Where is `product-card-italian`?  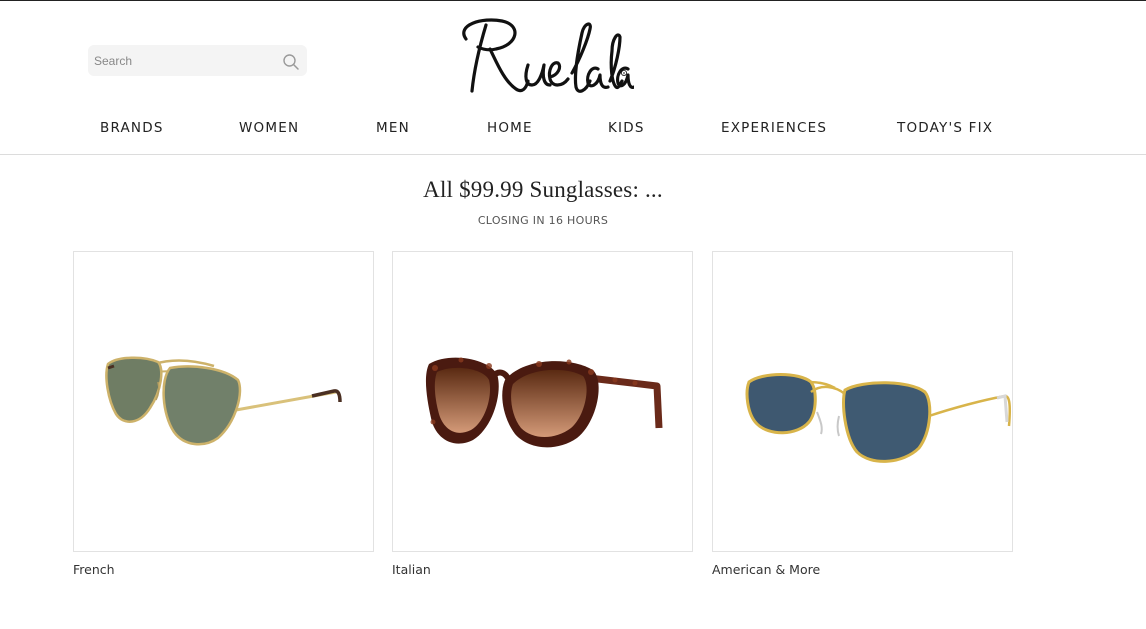 product-card-italian is located at coordinates (542, 401).